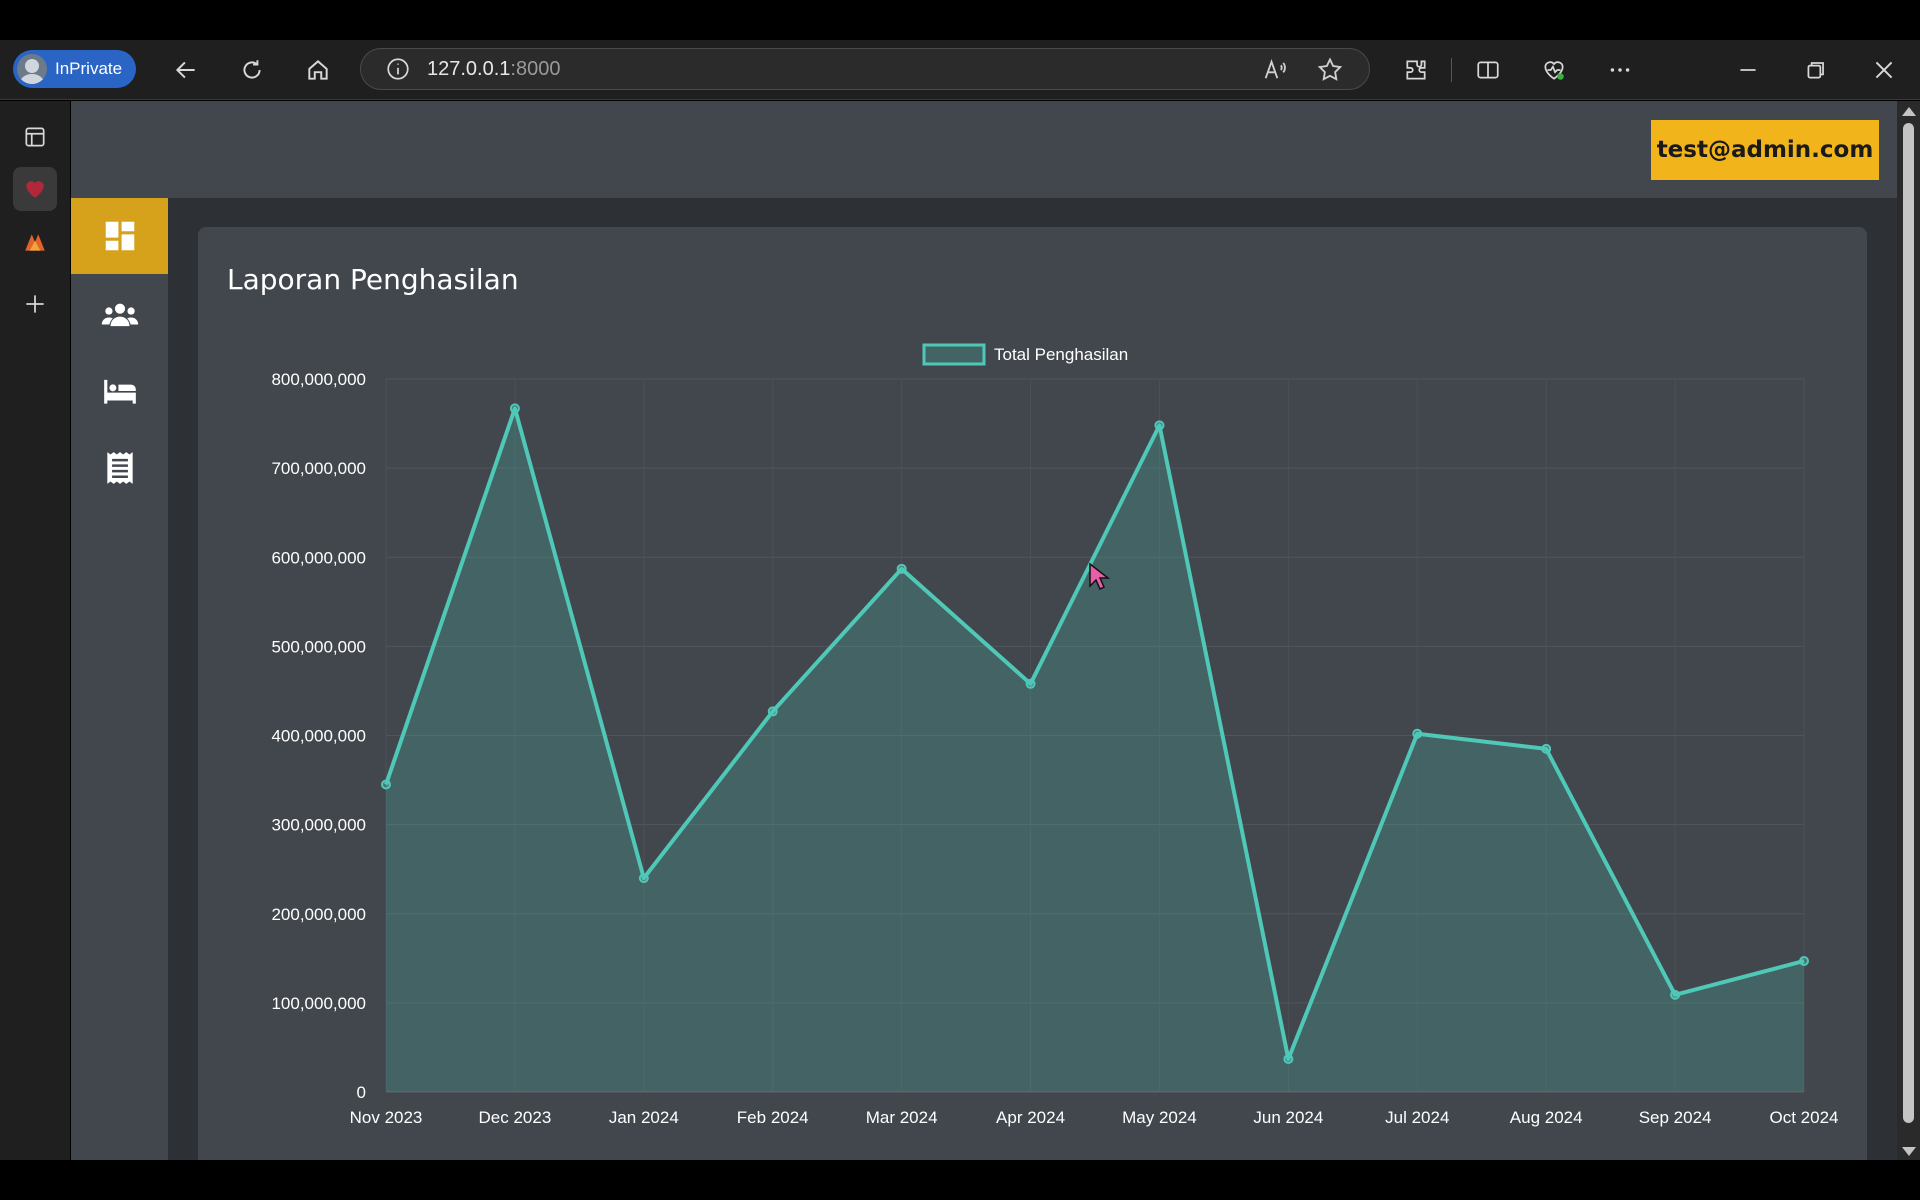  Describe the element at coordinates (1417, 1117) in the screenshot. I see `x-tick-label: Jul 2024` at that location.